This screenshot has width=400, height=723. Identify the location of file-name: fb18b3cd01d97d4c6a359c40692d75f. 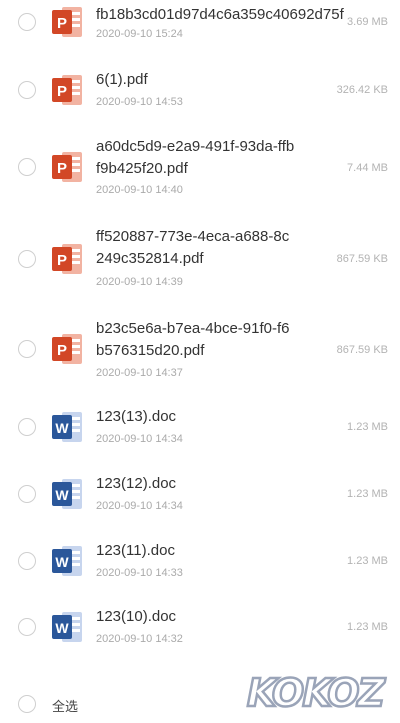
(220, 14).